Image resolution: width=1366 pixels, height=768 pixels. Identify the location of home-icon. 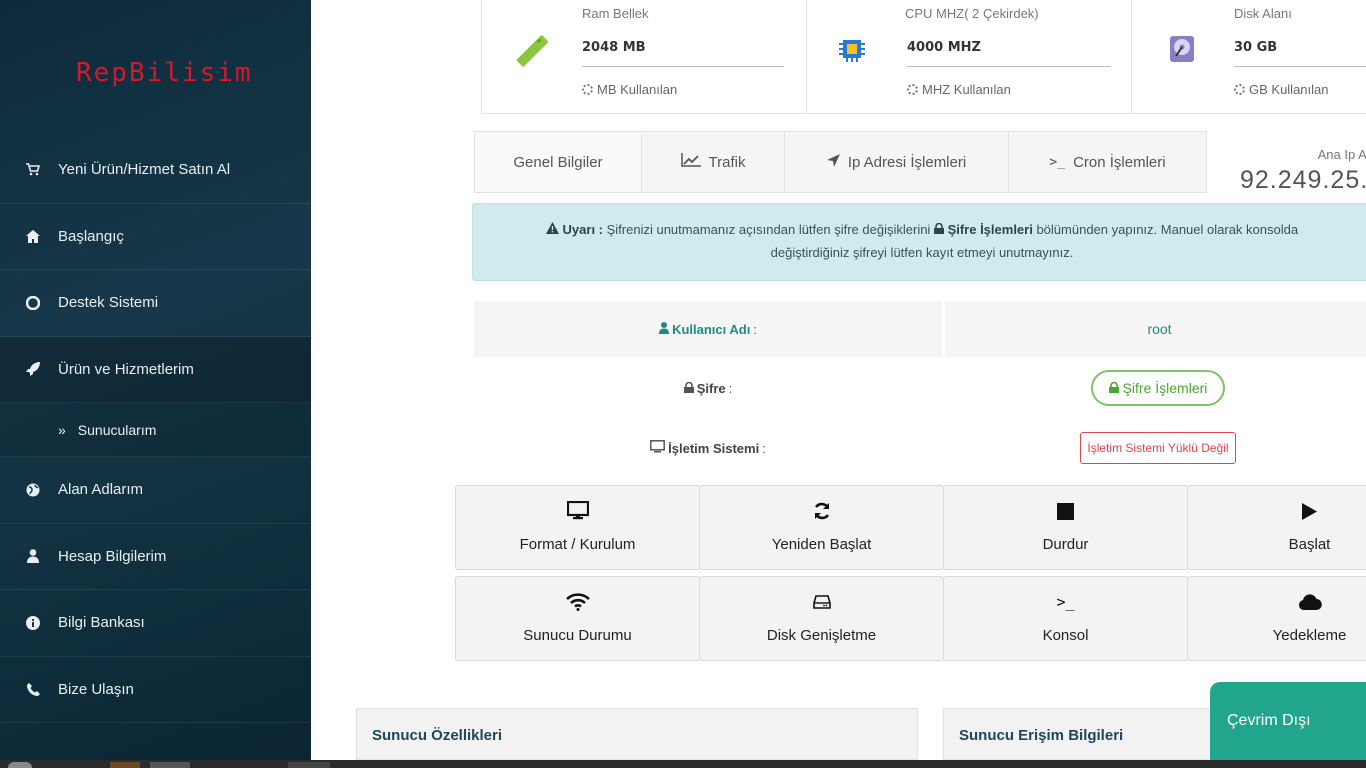
(33, 236).